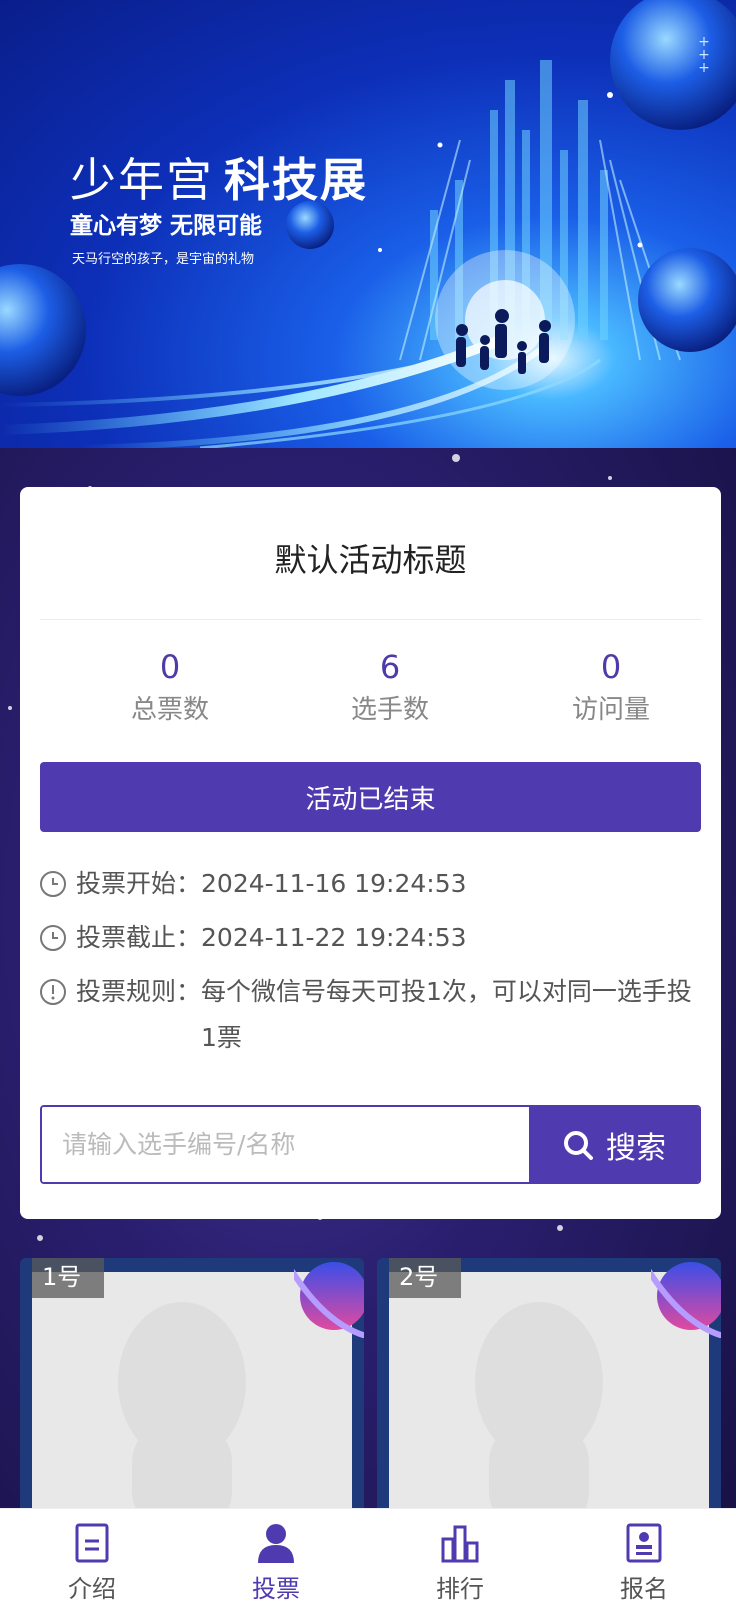  Describe the element at coordinates (53, 992) in the screenshot. I see `info-icon` at that location.